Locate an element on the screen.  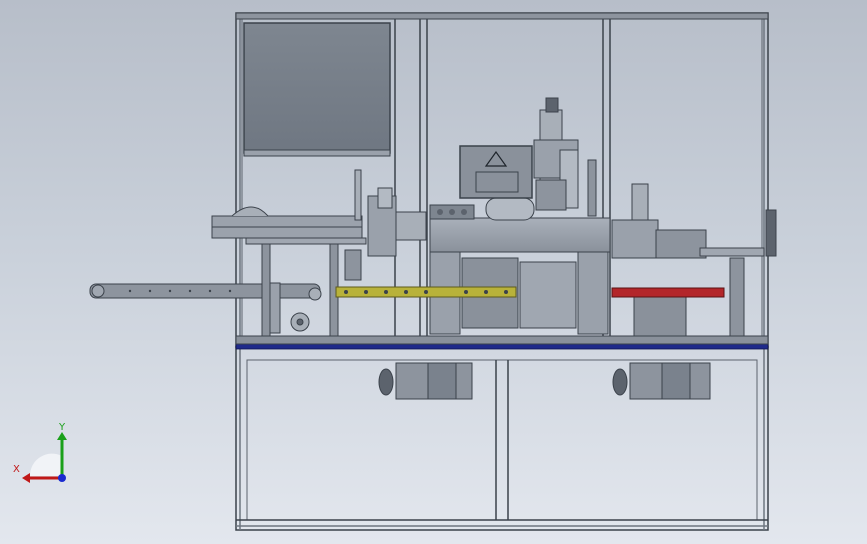
base-plate is located at coordinates (502, 340).